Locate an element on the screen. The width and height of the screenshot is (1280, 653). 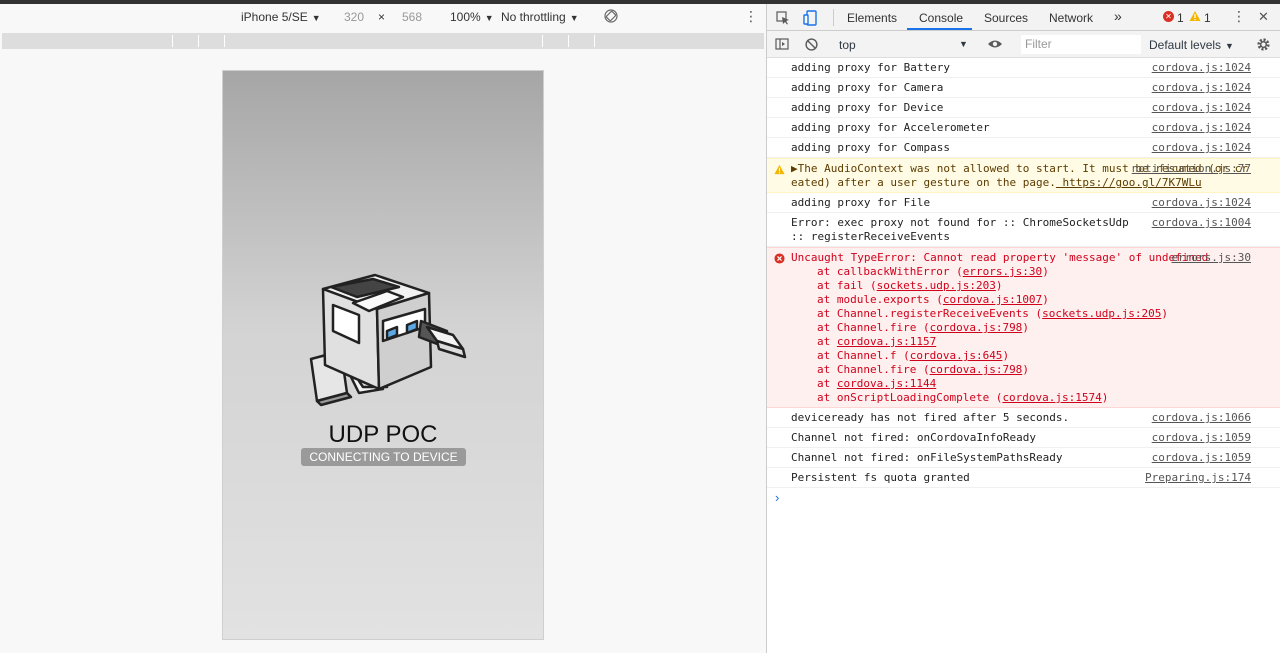
stack-frame-link: cordova.js:1574 is located at coordinates (1051, 397).